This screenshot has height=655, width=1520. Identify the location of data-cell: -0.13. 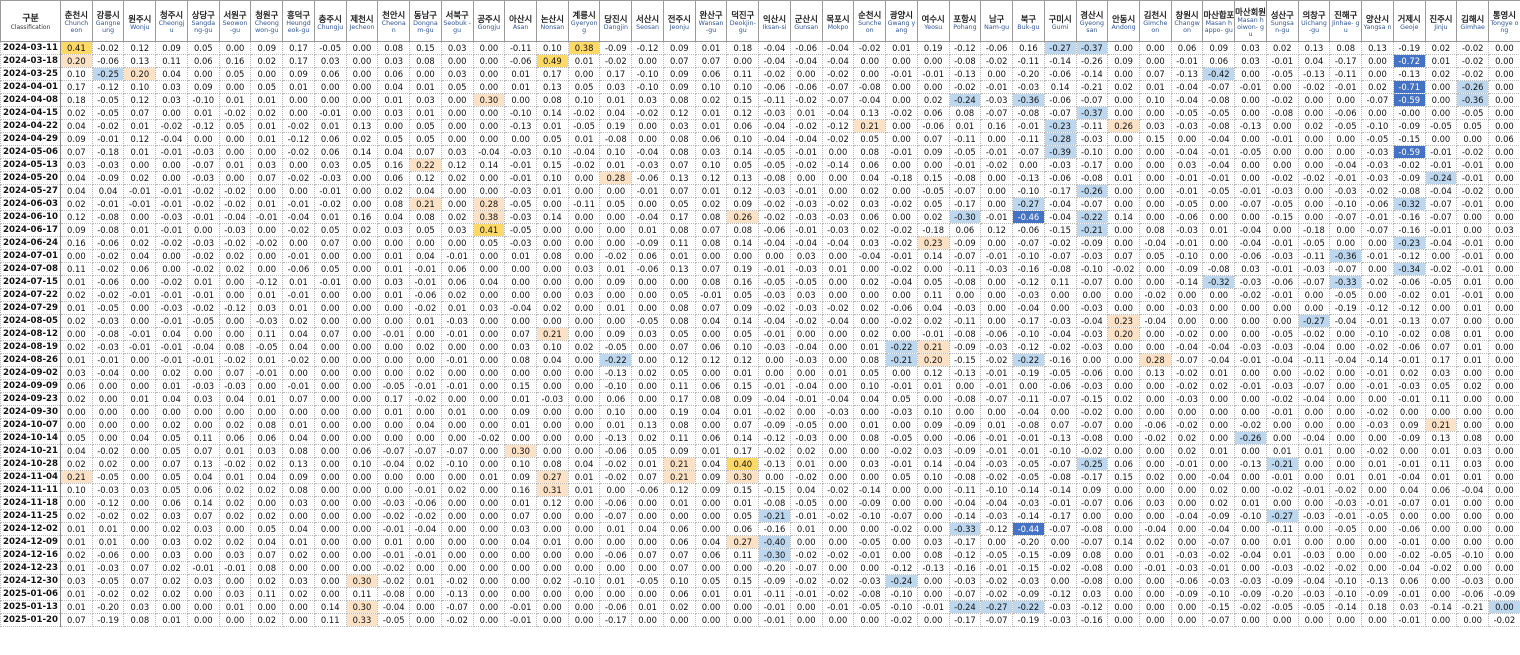
(1060, 438).